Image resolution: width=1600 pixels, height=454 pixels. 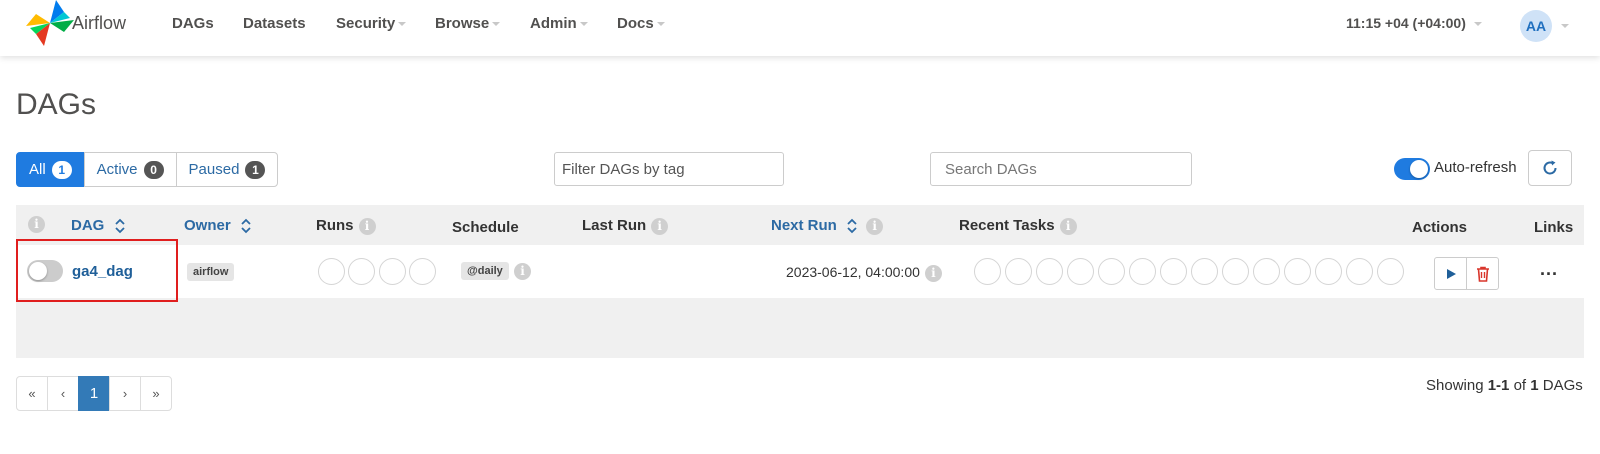 I want to click on filter-active-count: 0, so click(x=153, y=169).